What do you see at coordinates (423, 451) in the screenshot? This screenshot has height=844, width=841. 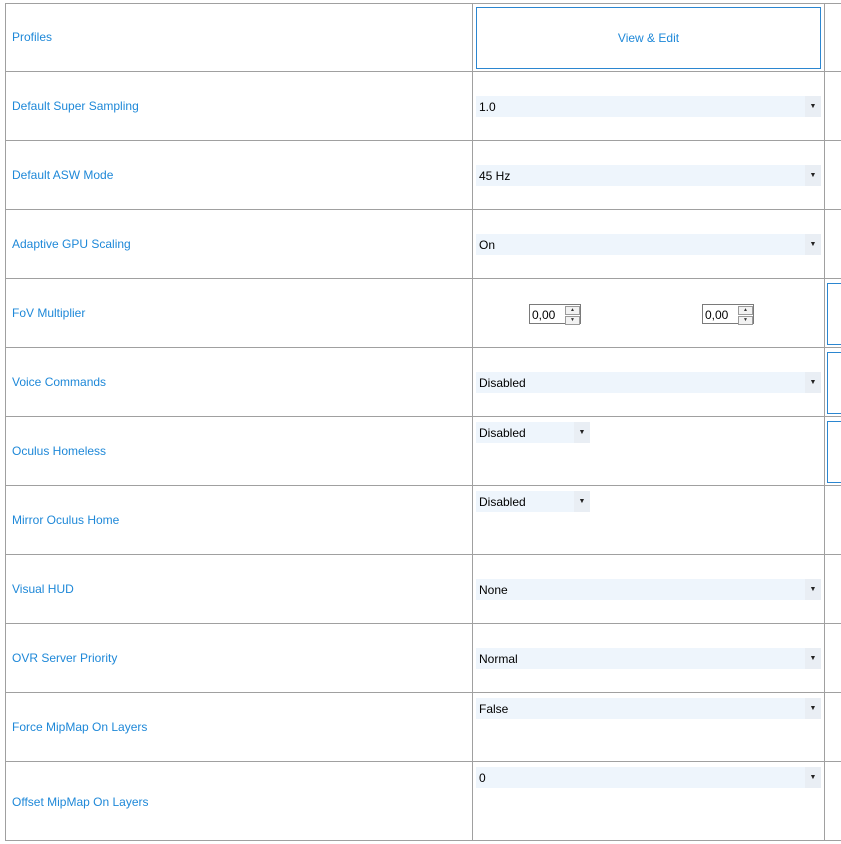 I see `row-oculus-homeless: Oculus Homeless` at bounding box center [423, 451].